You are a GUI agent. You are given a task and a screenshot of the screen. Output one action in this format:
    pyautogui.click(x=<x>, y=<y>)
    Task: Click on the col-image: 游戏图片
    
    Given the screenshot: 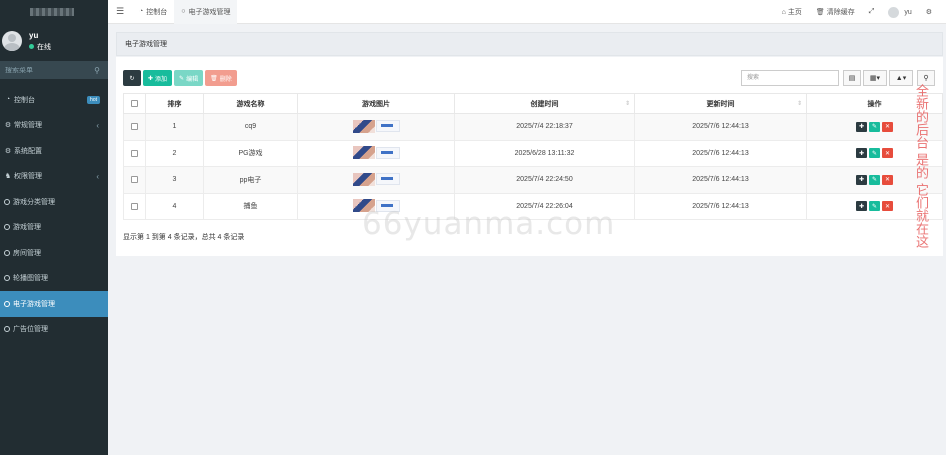 What is the action you would take?
    pyautogui.click(x=376, y=103)
    